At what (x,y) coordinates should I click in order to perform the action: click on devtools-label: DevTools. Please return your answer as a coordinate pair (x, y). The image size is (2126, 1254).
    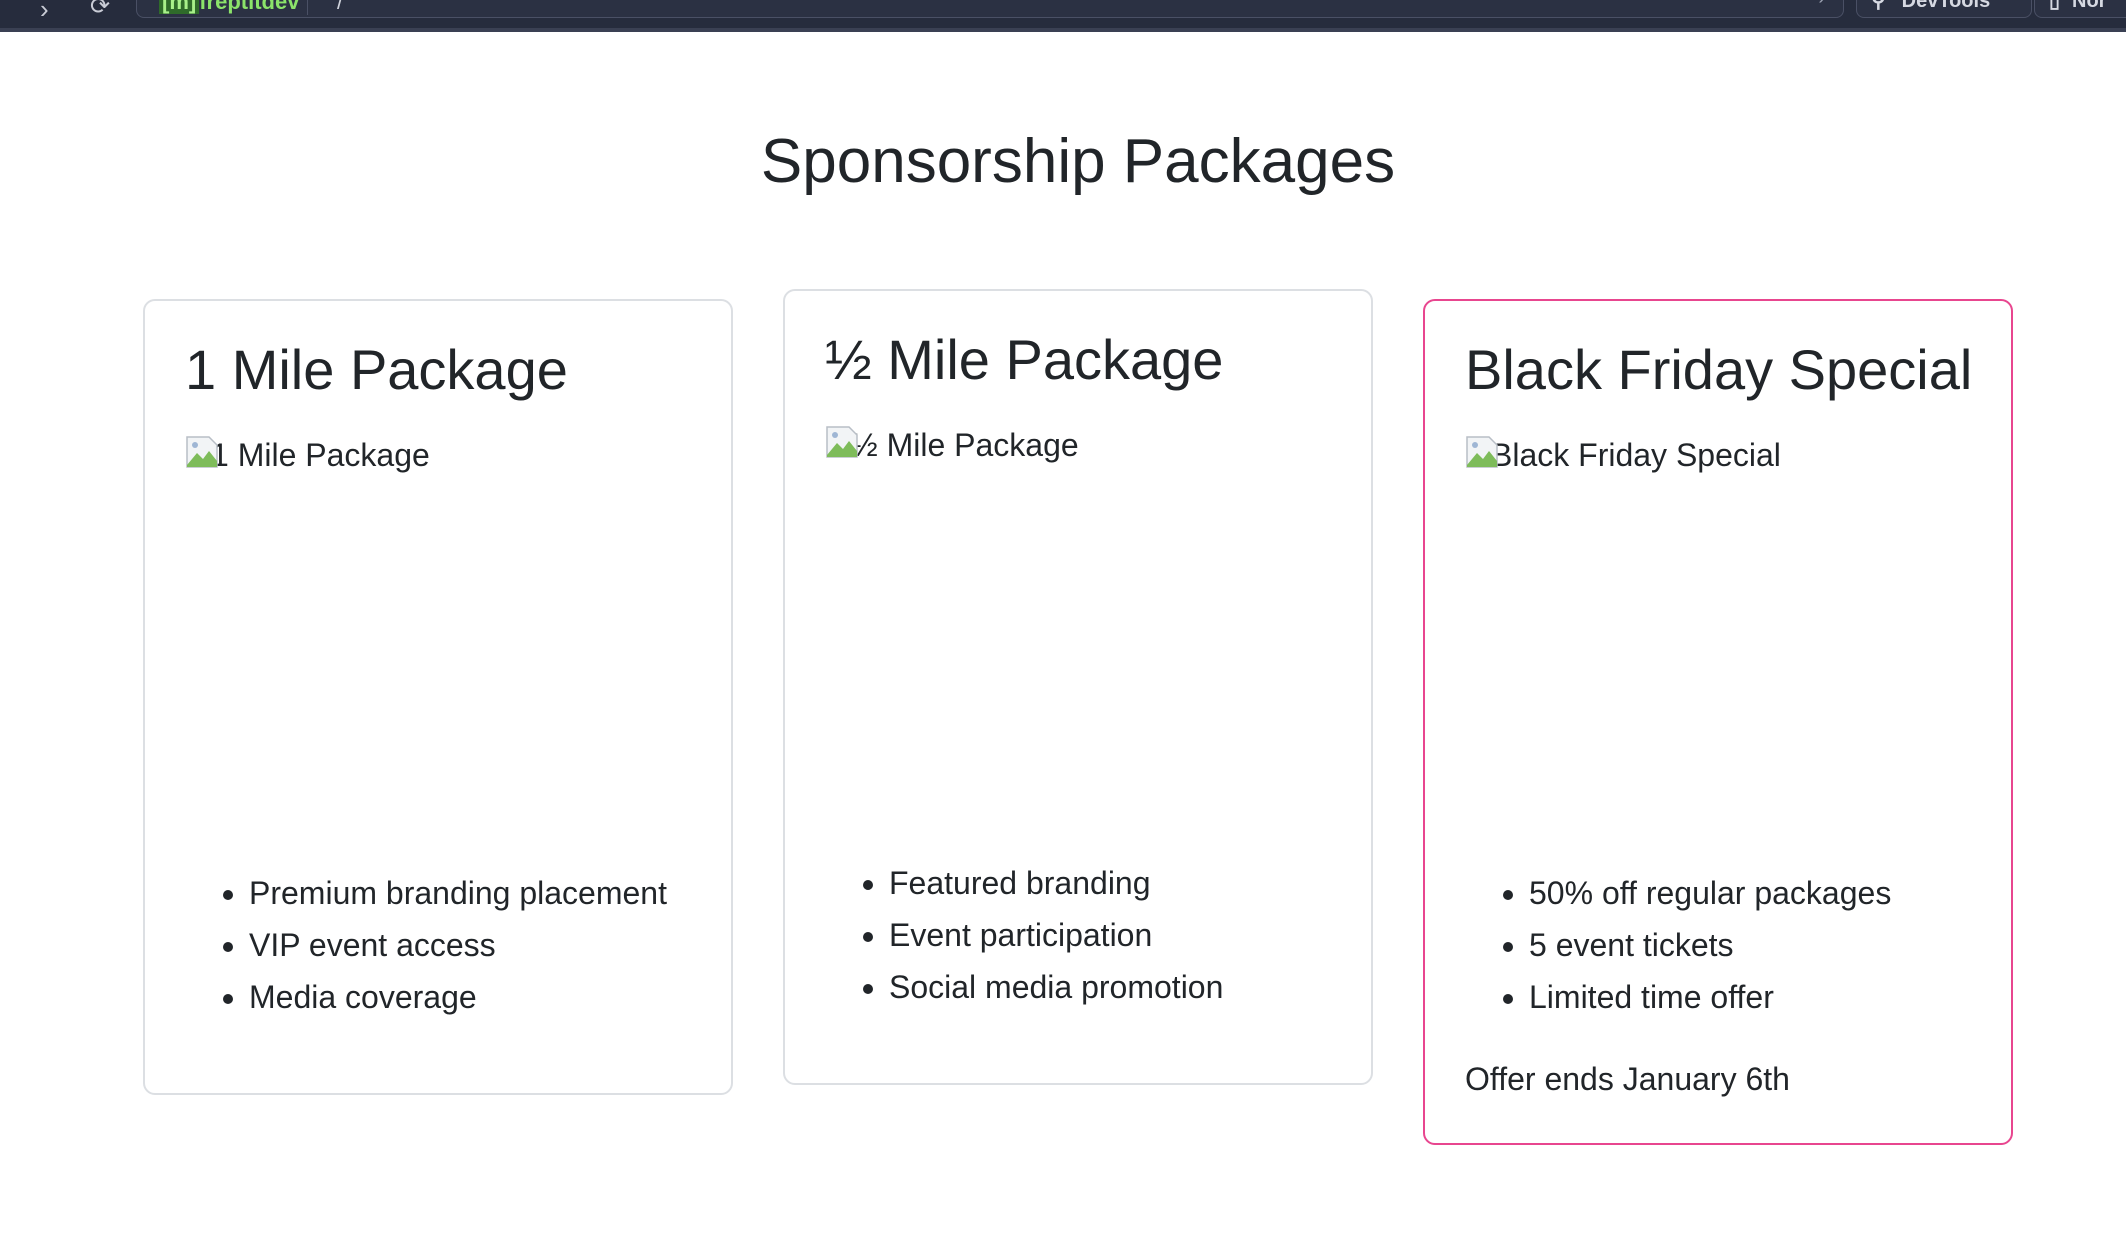
    Looking at the image, I should click on (1946, 6).